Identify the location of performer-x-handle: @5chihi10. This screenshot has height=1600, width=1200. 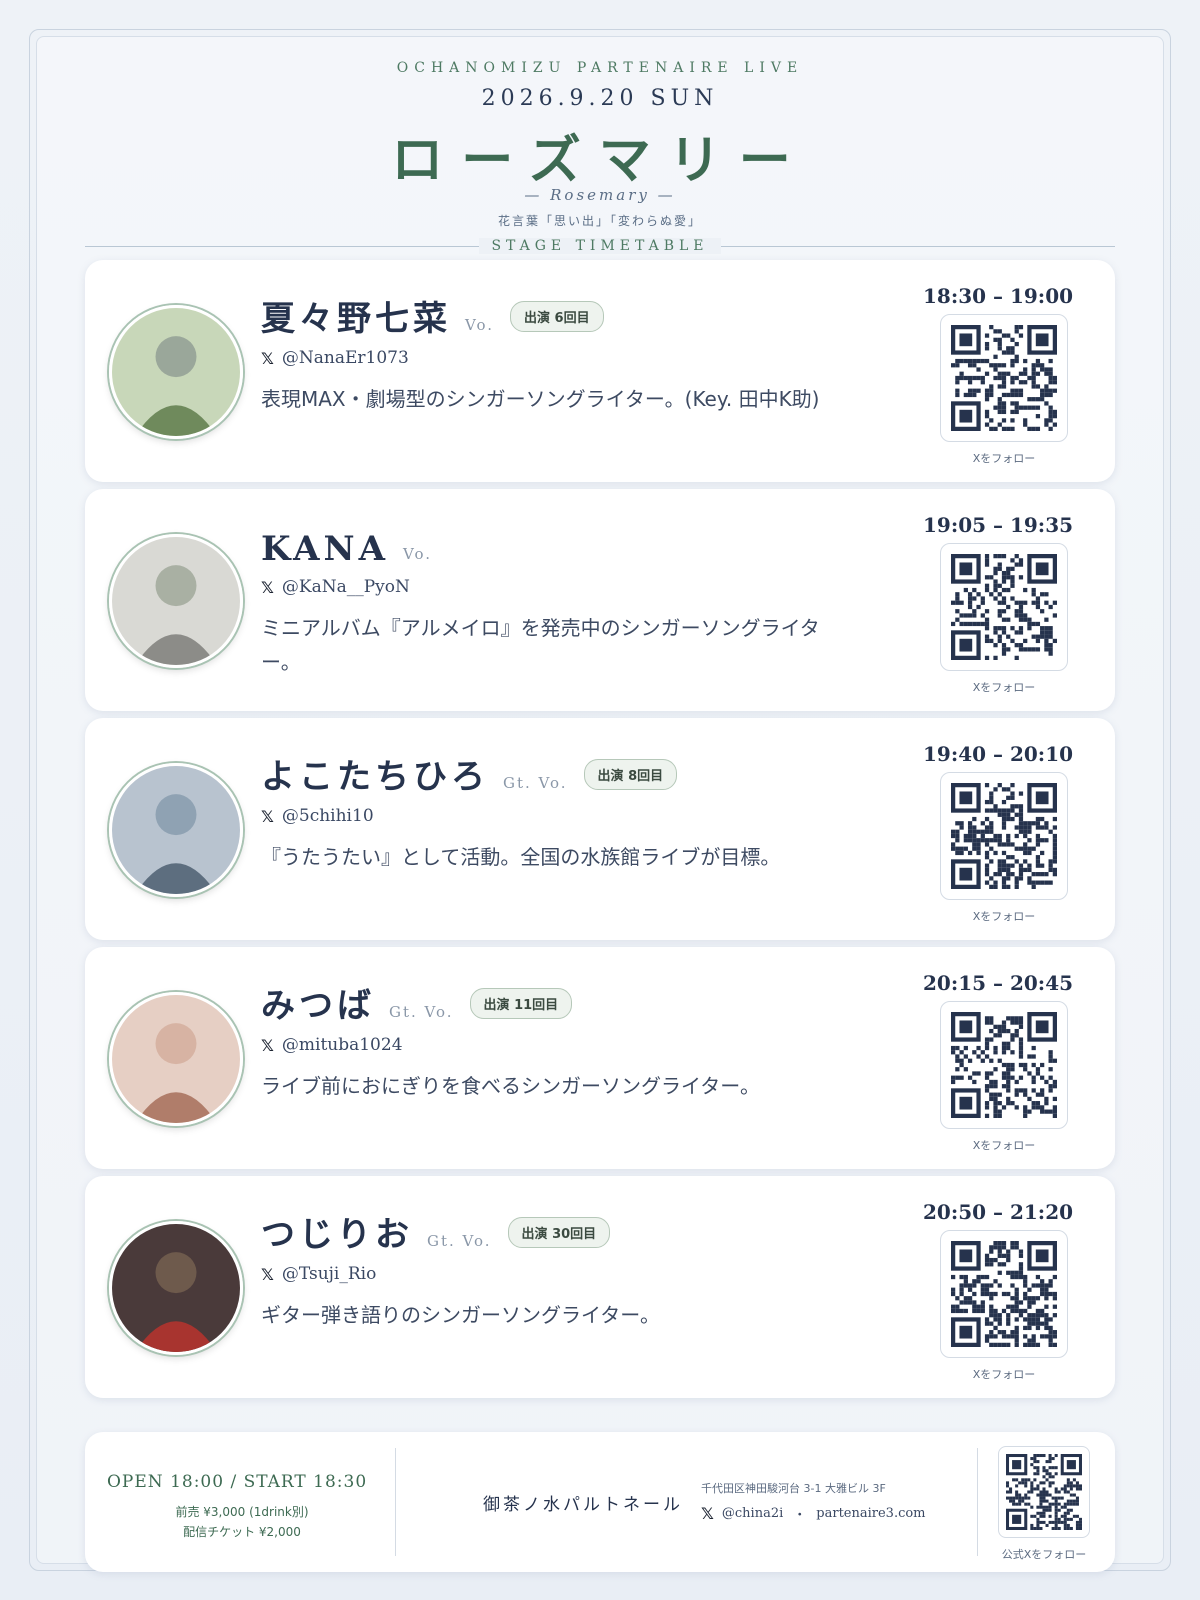
(328, 816).